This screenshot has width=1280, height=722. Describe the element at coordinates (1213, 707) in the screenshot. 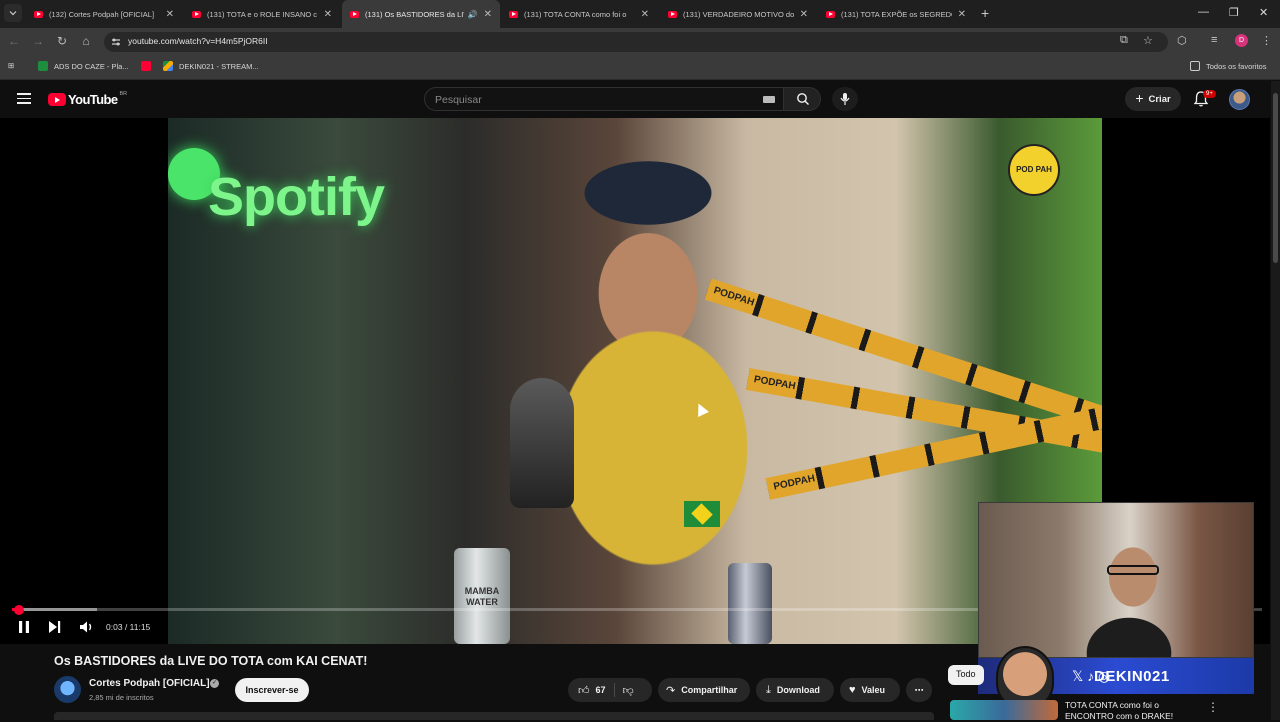

I see `more-vert-icon: ⋮` at that location.